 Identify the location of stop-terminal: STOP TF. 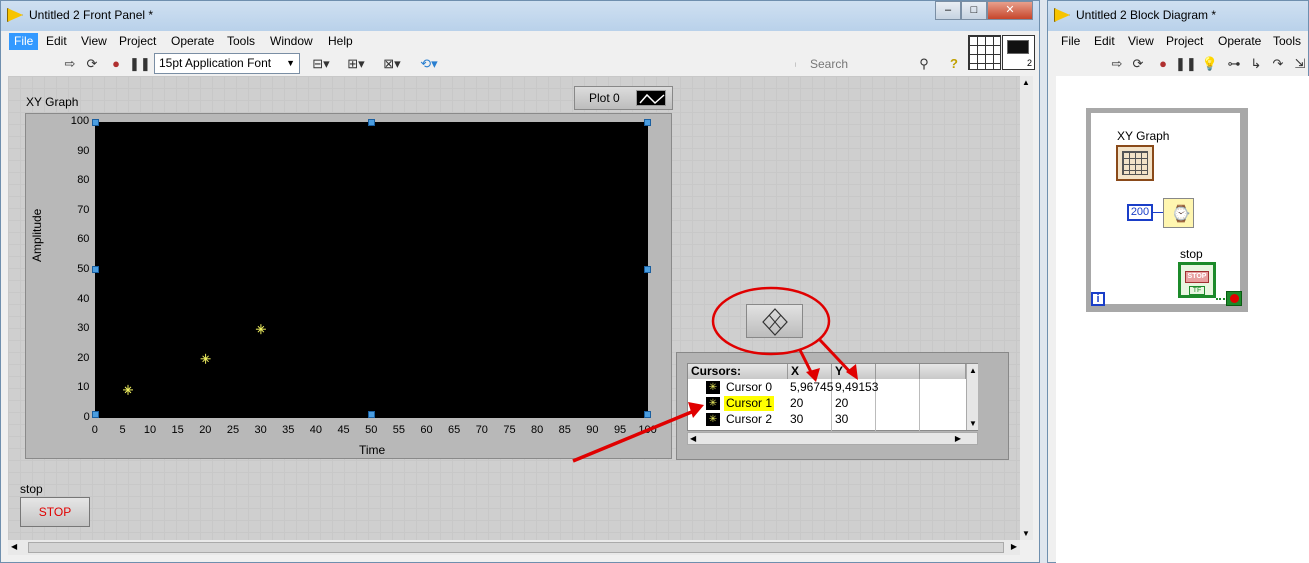
(1197, 280).